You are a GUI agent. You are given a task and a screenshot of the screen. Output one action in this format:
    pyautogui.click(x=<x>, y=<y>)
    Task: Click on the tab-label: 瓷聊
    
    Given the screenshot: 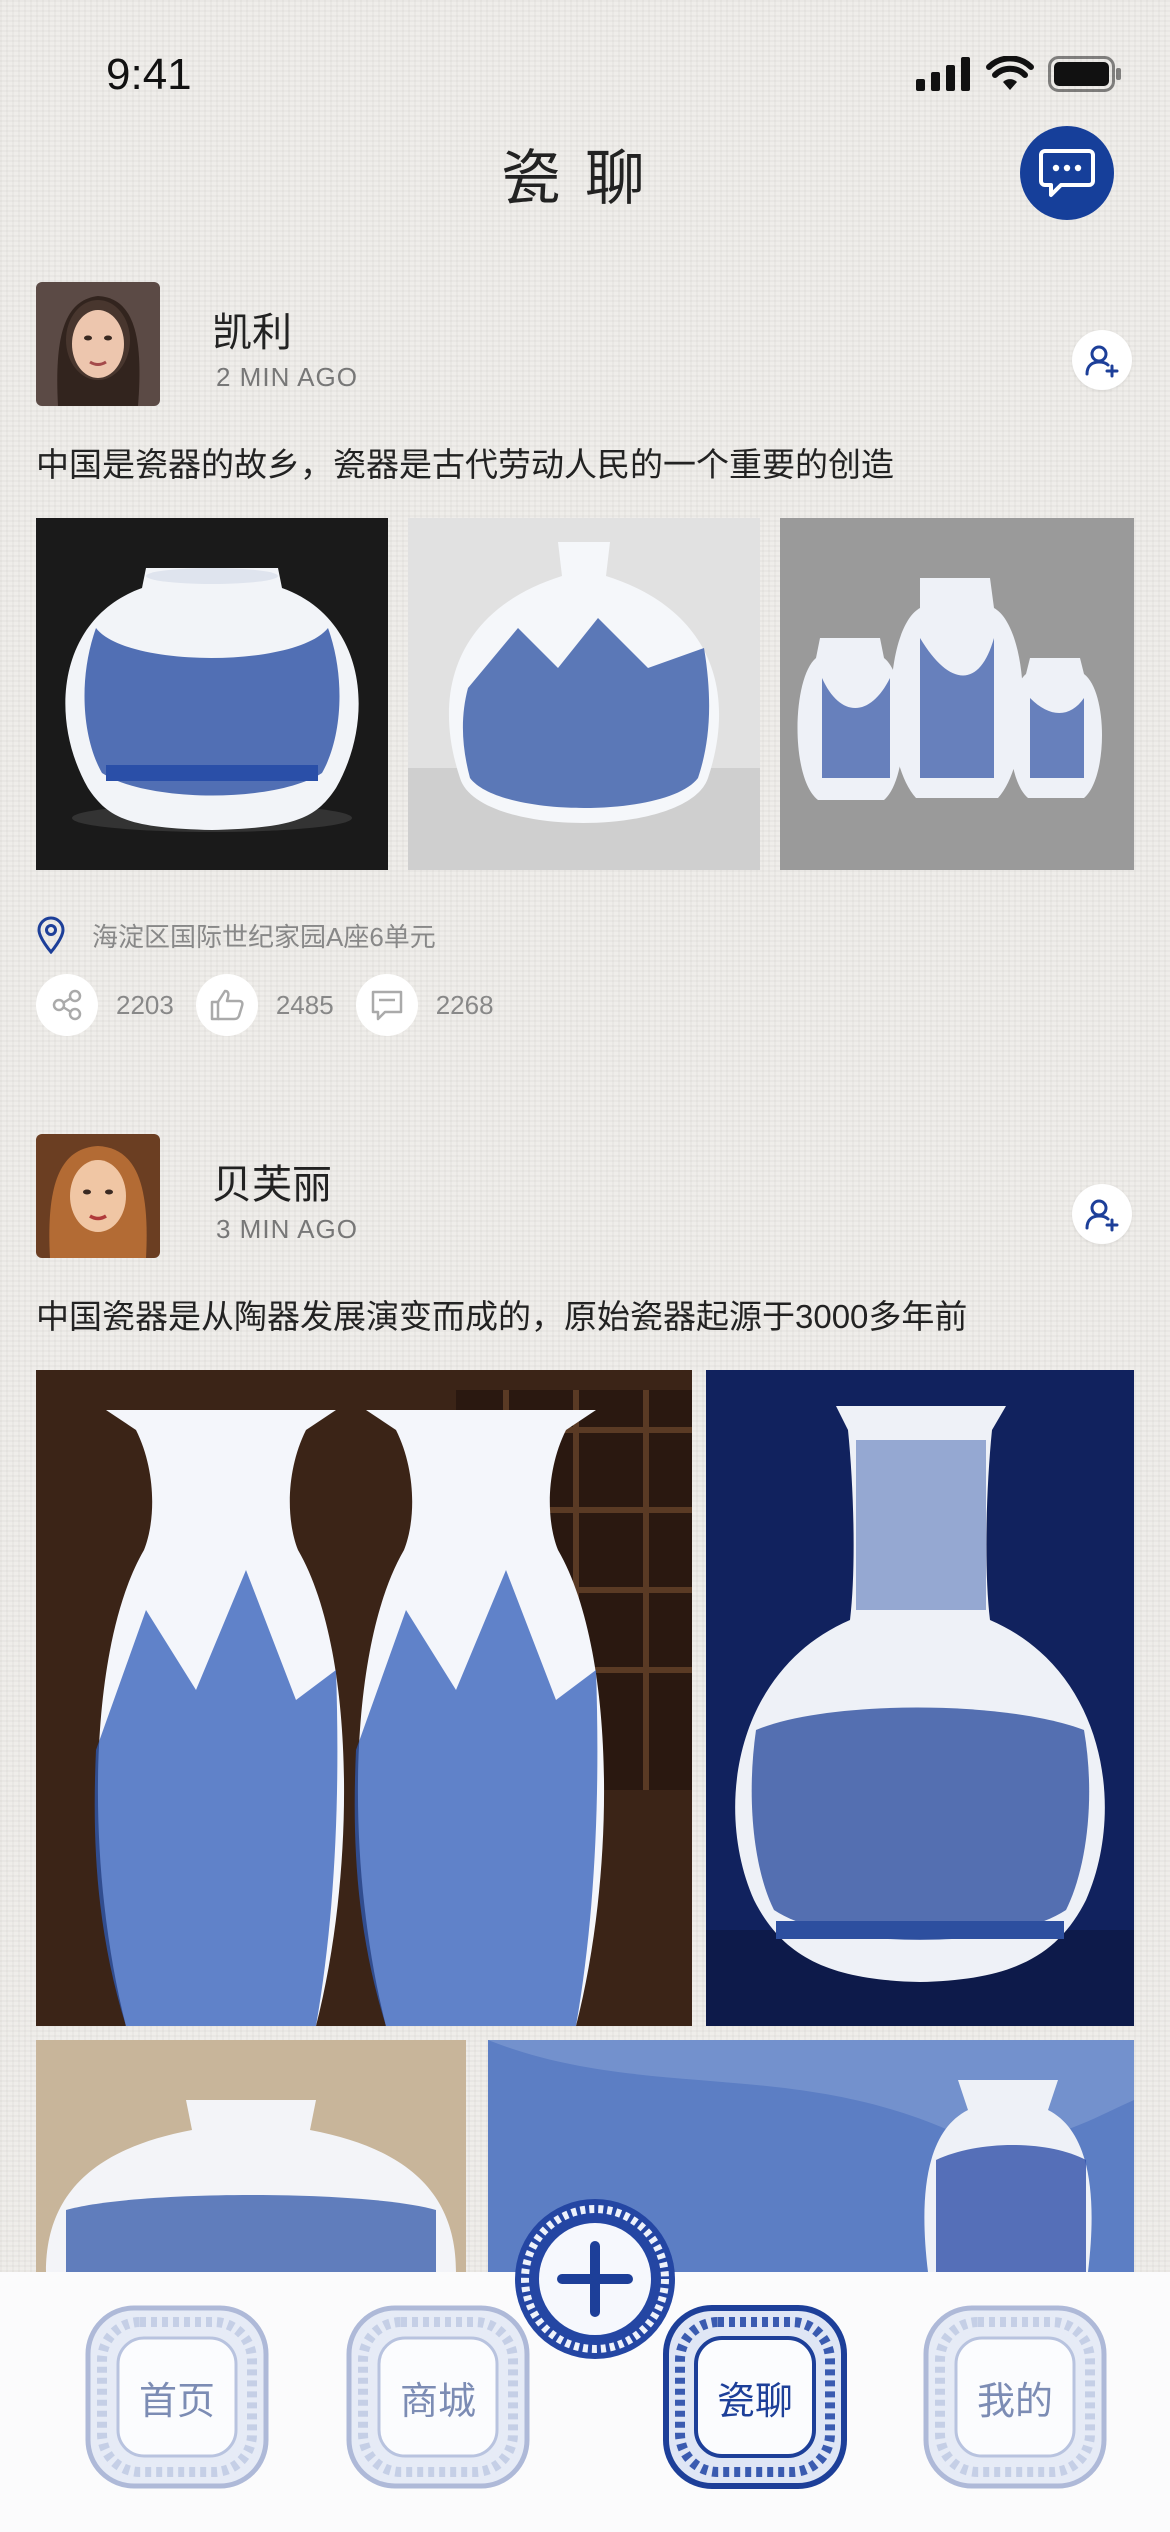 What is the action you would take?
    pyautogui.click(x=754, y=2400)
    